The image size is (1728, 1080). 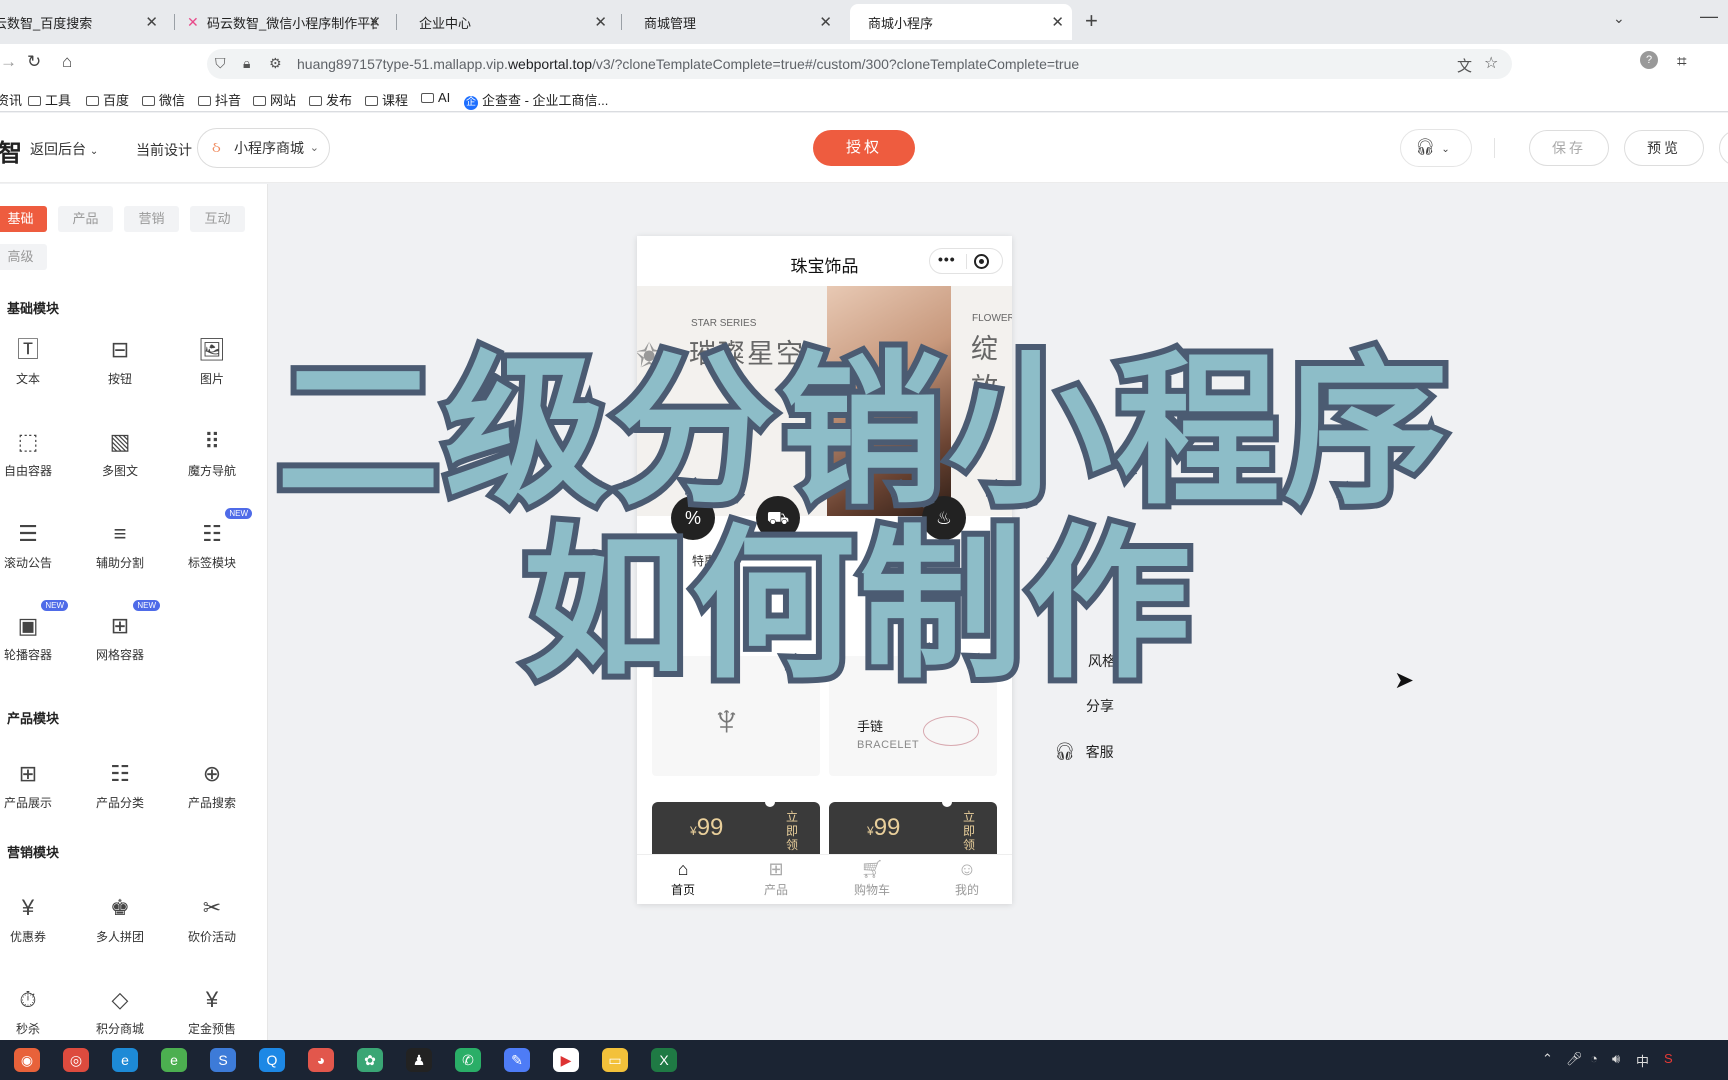 I want to click on lock-icon: 🔒︎, so click(x=246, y=63).